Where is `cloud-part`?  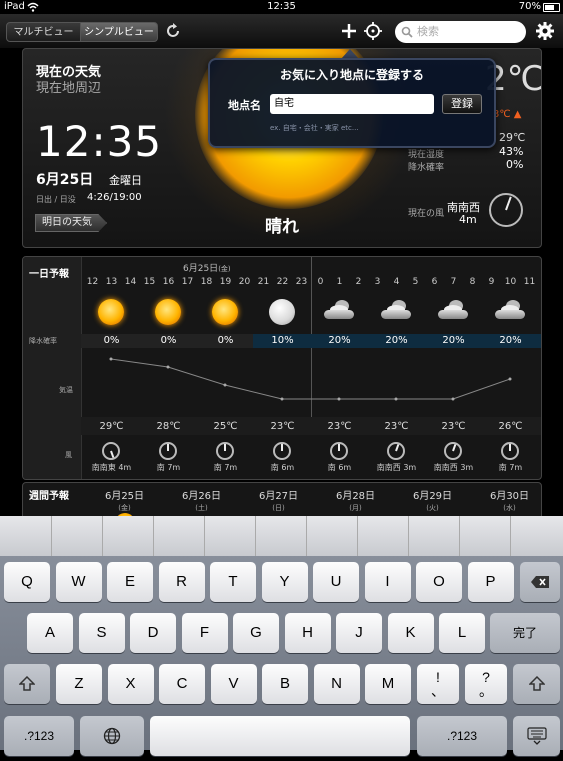
cloud-part is located at coordinates (510, 314).